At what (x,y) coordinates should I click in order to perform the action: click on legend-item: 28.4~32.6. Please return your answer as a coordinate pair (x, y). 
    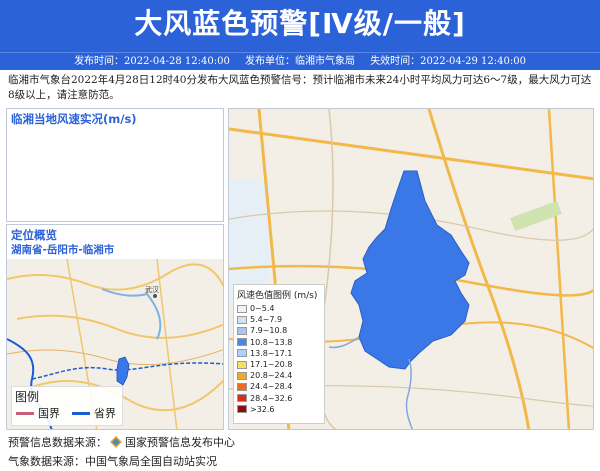
    Looking at the image, I should click on (280, 398).